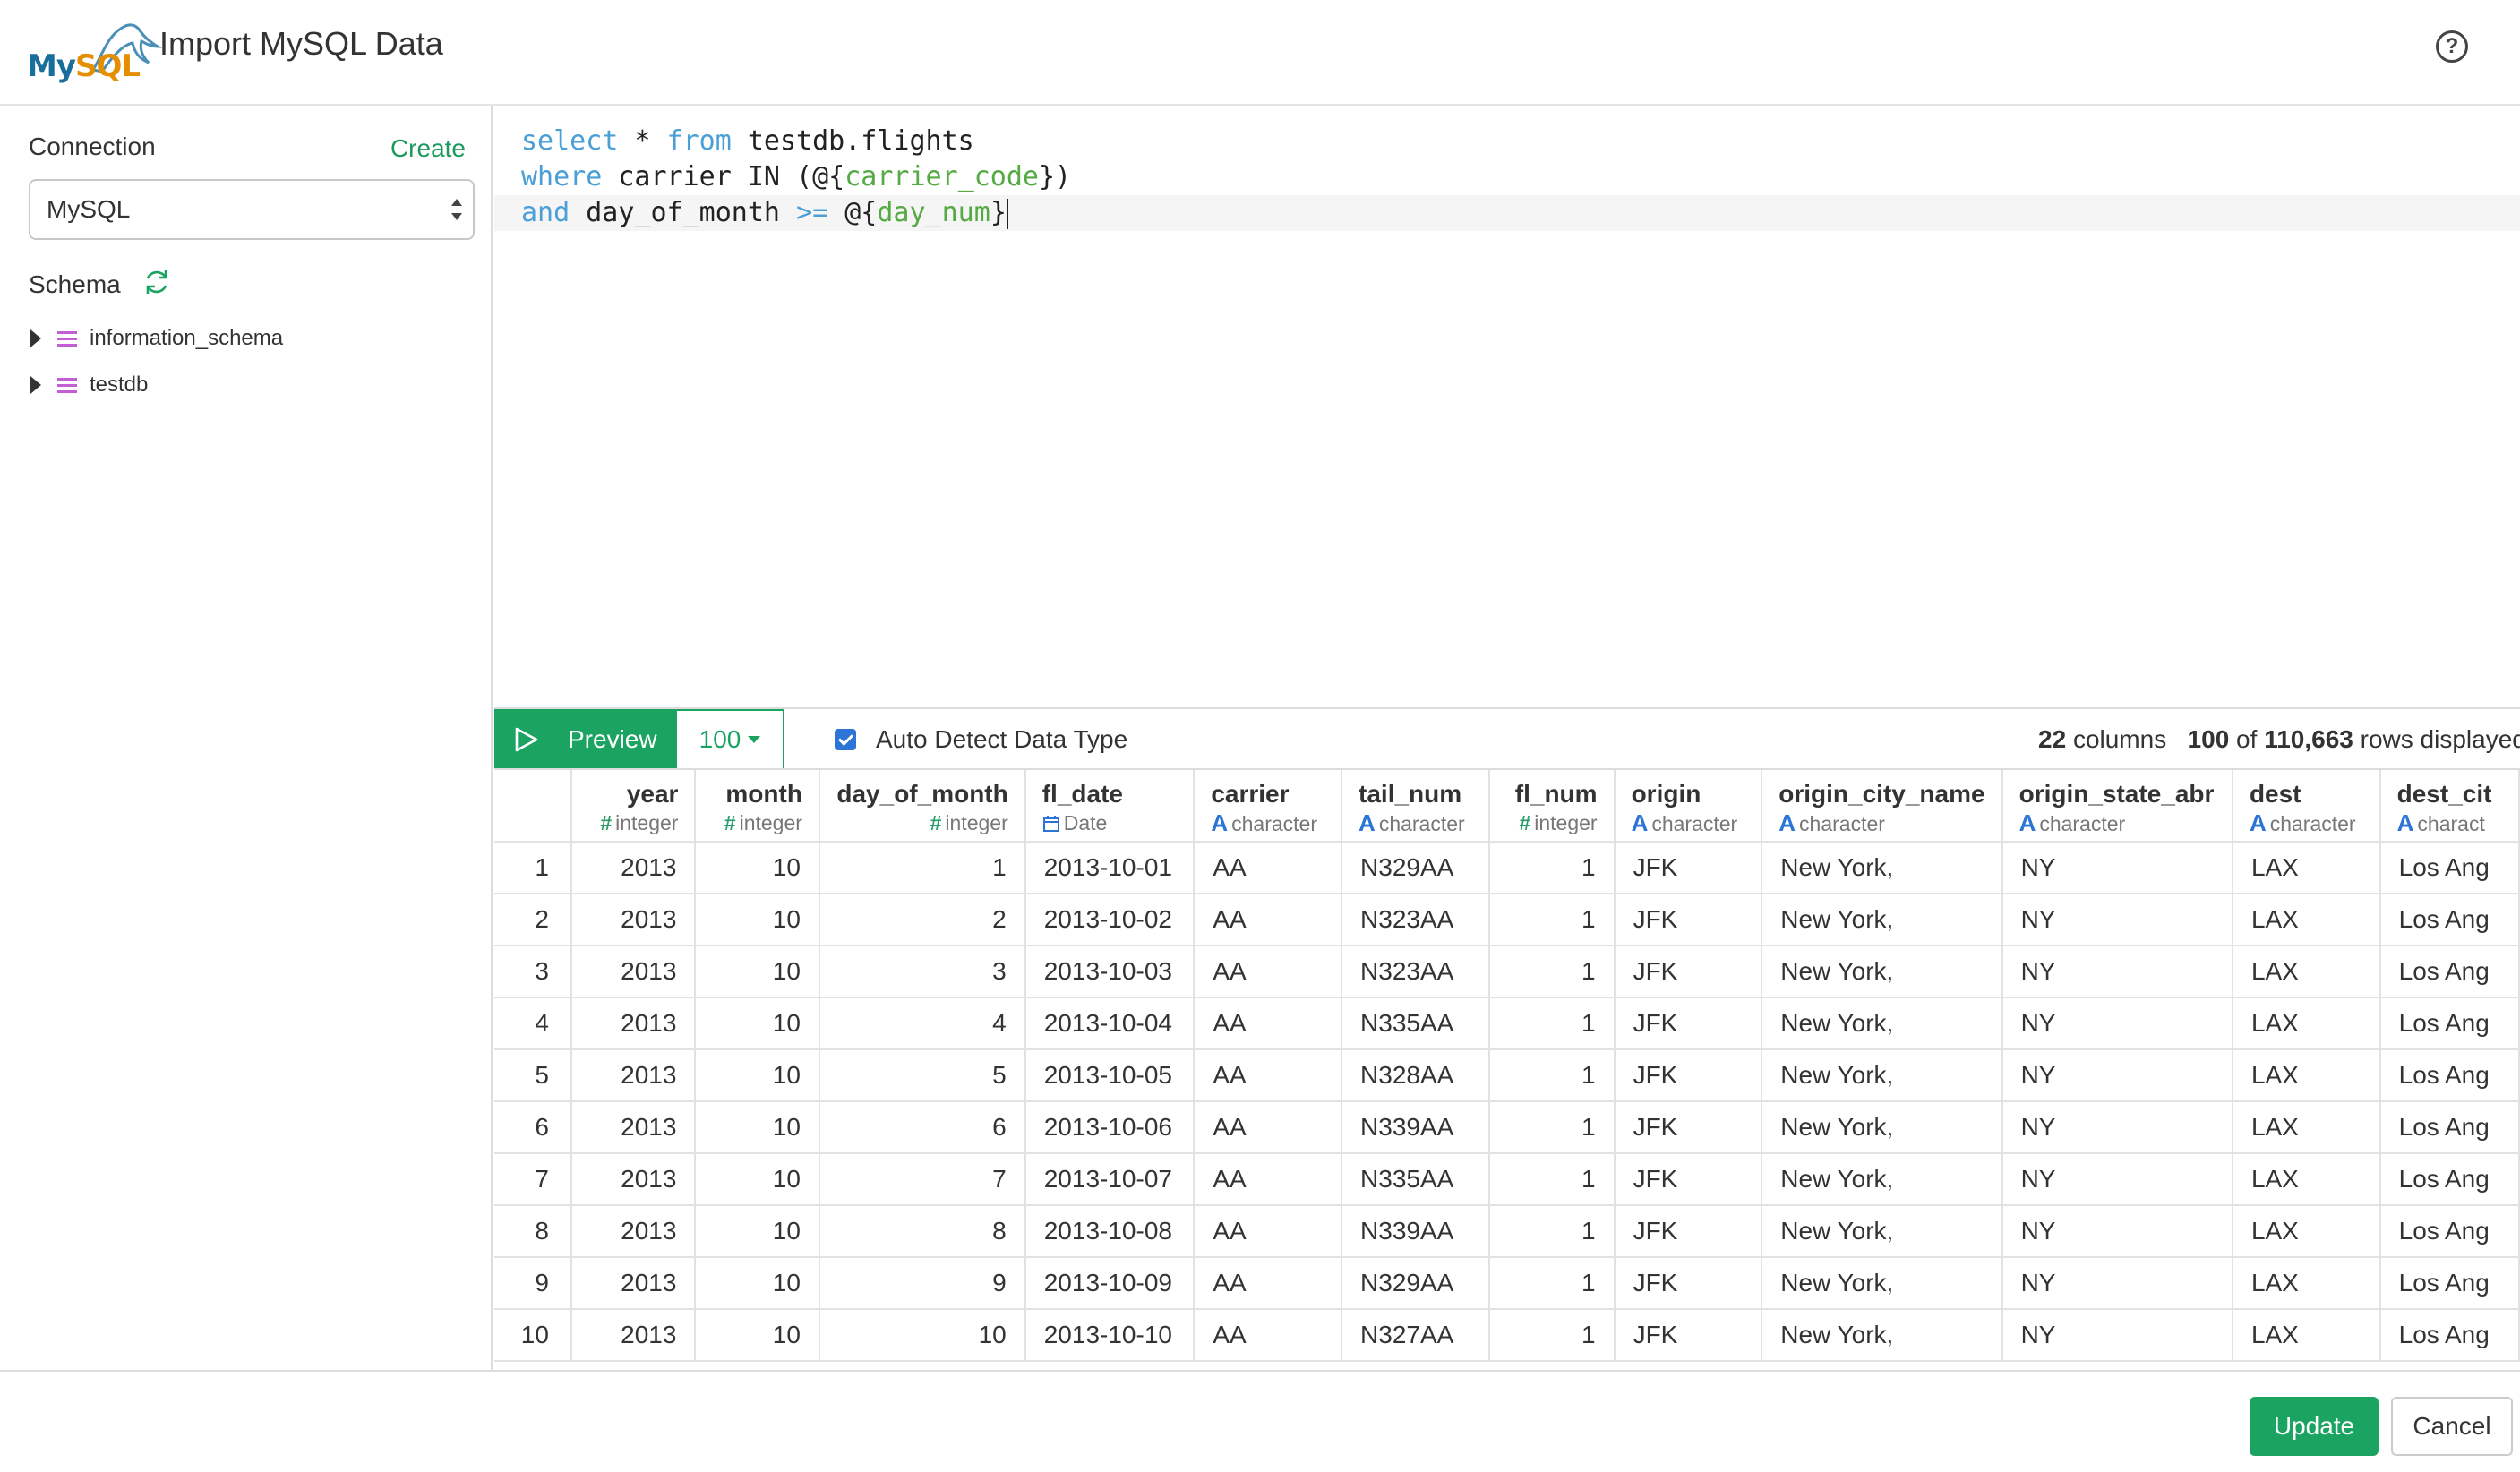 This screenshot has width=2520, height=1472. Describe the element at coordinates (633, 807) in the screenshot. I see `column-header-year: year # integer` at that location.